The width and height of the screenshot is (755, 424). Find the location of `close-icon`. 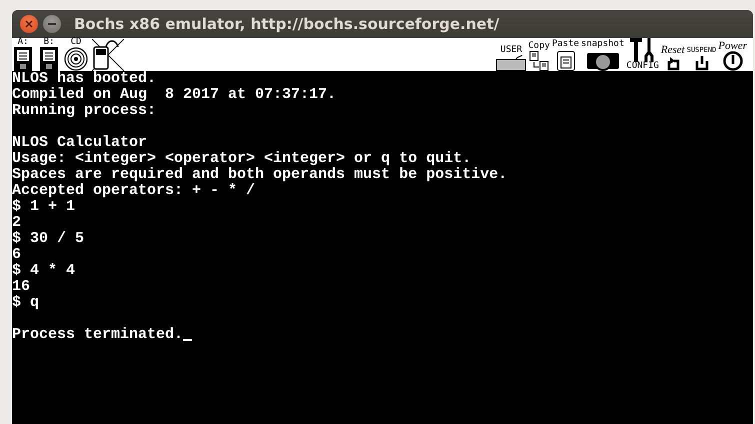

close-icon is located at coordinates (29, 24).